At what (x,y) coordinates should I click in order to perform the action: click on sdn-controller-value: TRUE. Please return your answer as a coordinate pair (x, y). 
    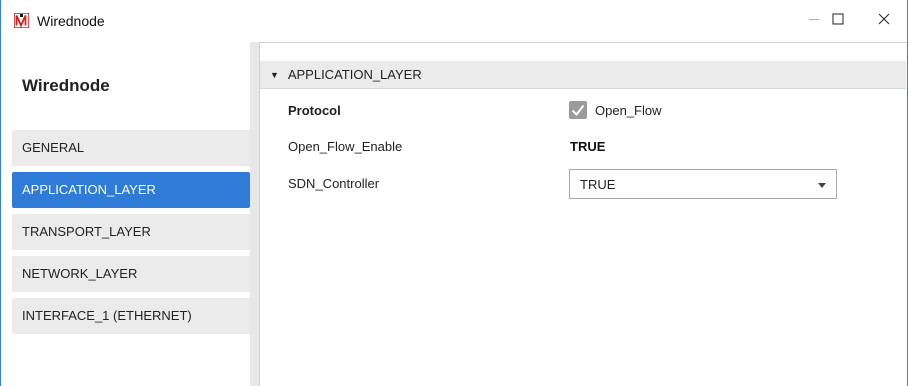
    Looking at the image, I should click on (598, 184).